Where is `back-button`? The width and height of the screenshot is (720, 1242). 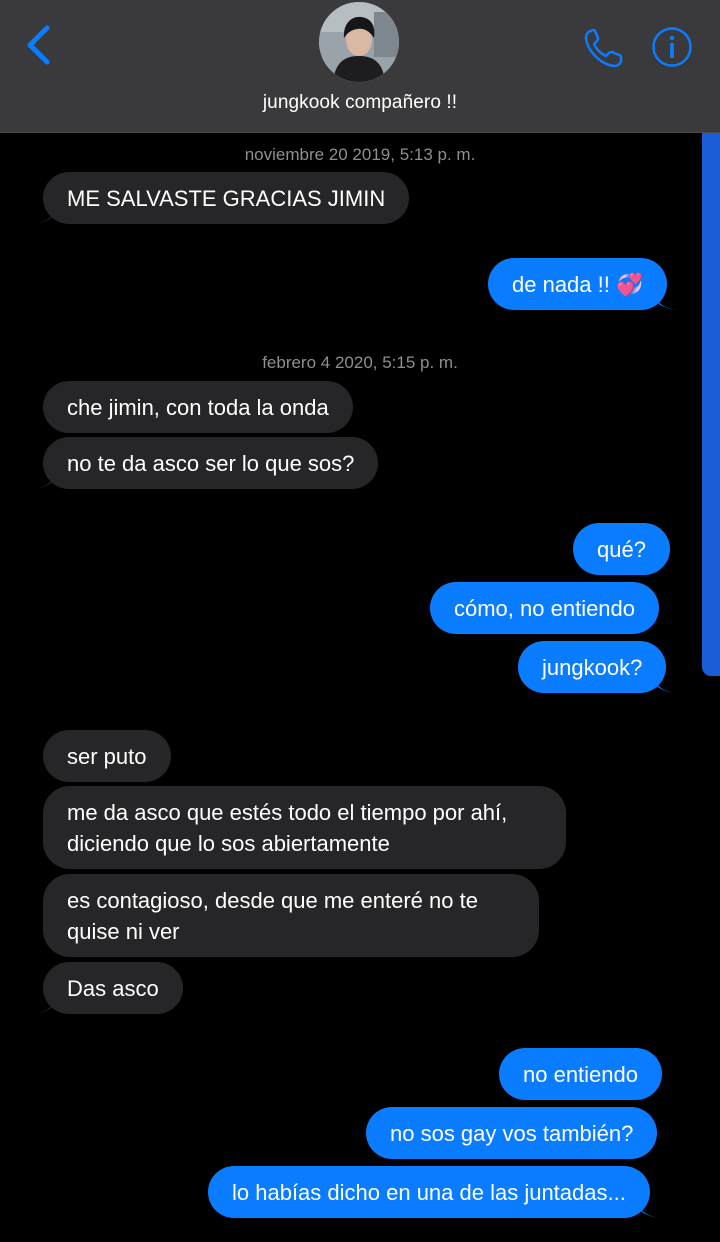 back-button is located at coordinates (40, 45).